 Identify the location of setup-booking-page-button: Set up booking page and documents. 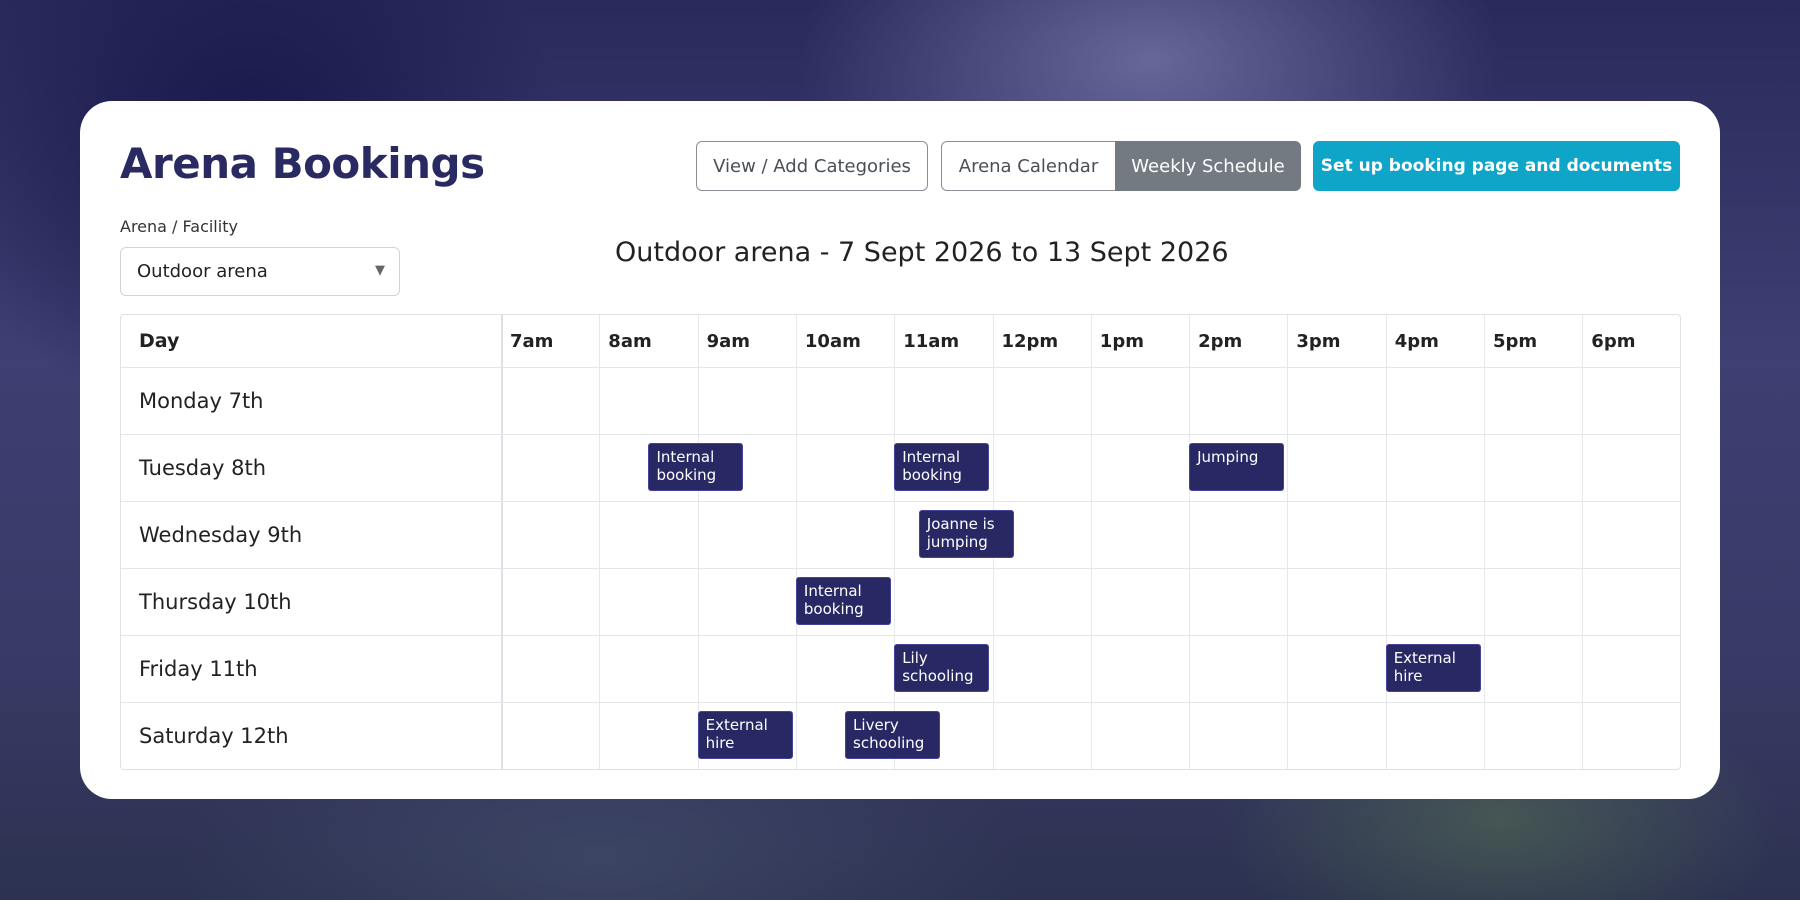
(1496, 166).